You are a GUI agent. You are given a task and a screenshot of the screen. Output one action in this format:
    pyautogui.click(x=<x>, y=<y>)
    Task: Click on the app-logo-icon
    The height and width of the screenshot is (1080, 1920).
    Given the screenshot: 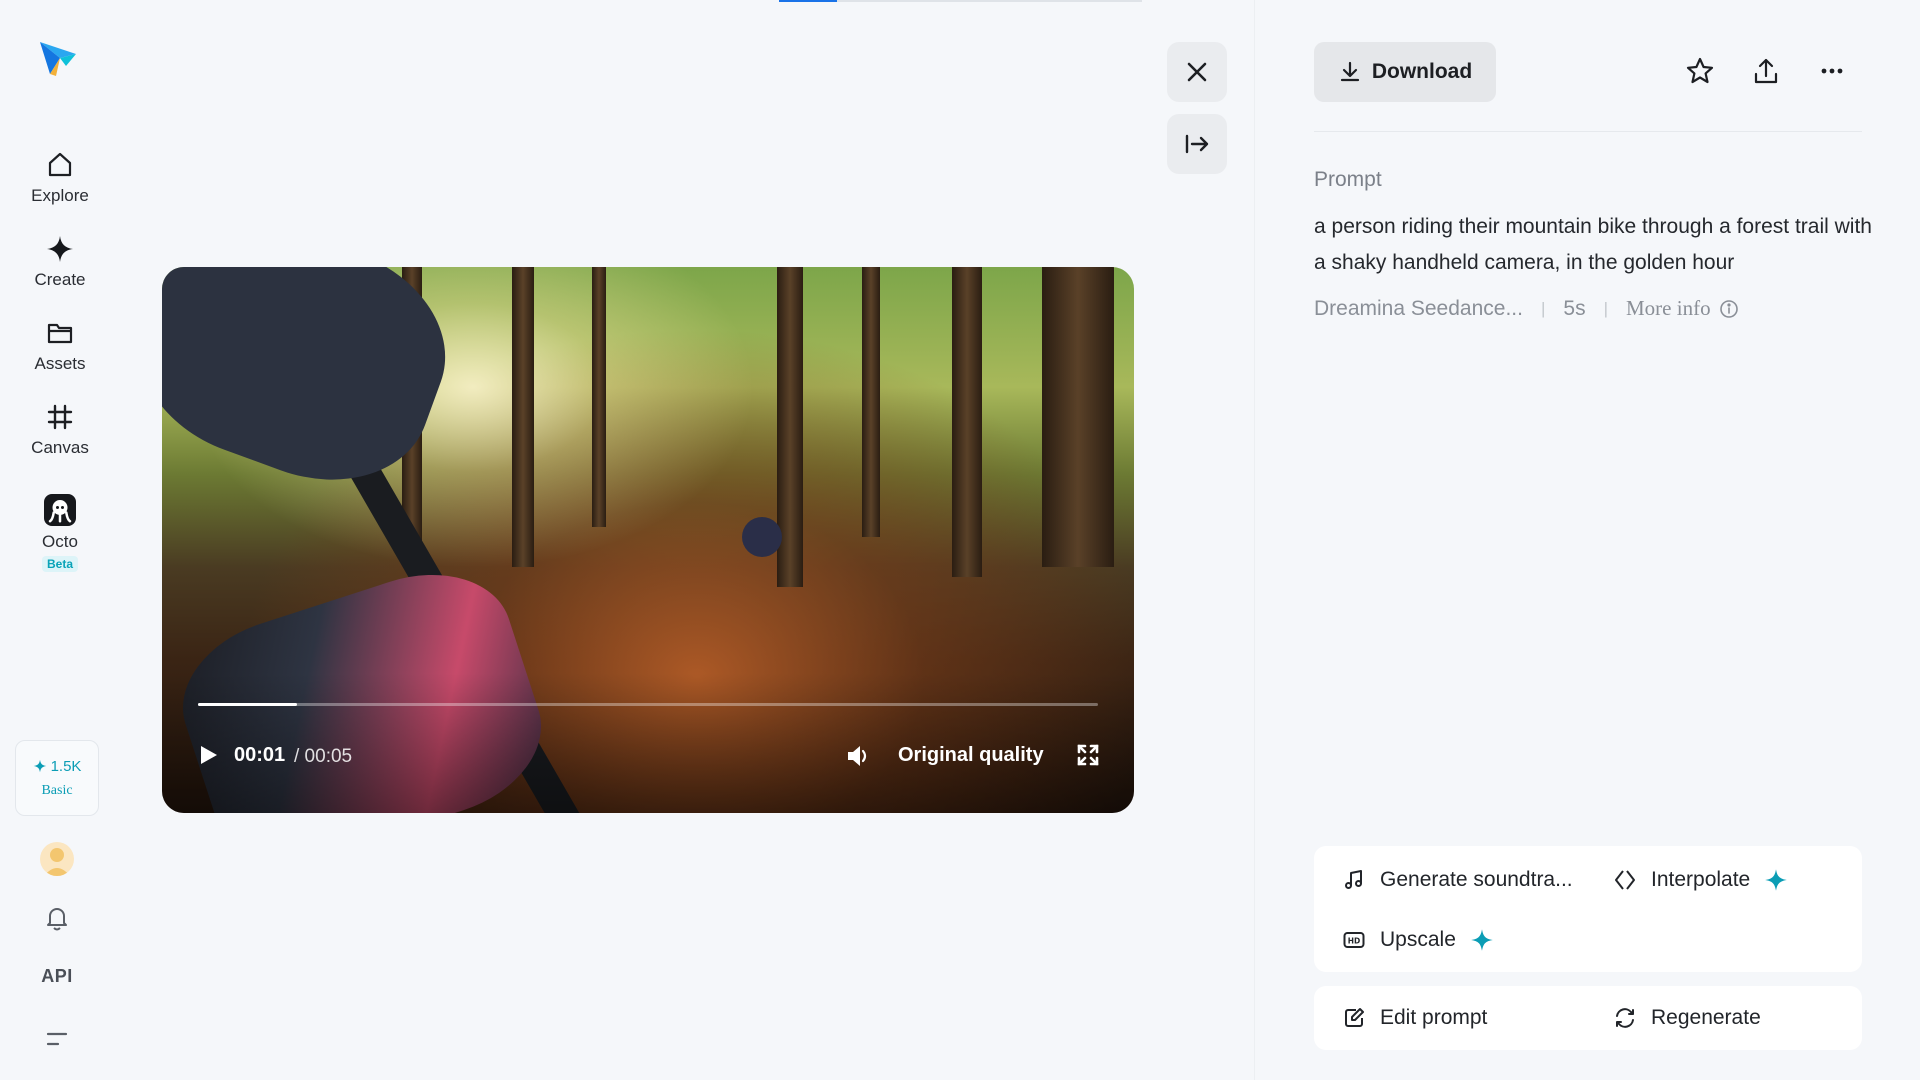 What is the action you would take?
    pyautogui.click(x=58, y=58)
    